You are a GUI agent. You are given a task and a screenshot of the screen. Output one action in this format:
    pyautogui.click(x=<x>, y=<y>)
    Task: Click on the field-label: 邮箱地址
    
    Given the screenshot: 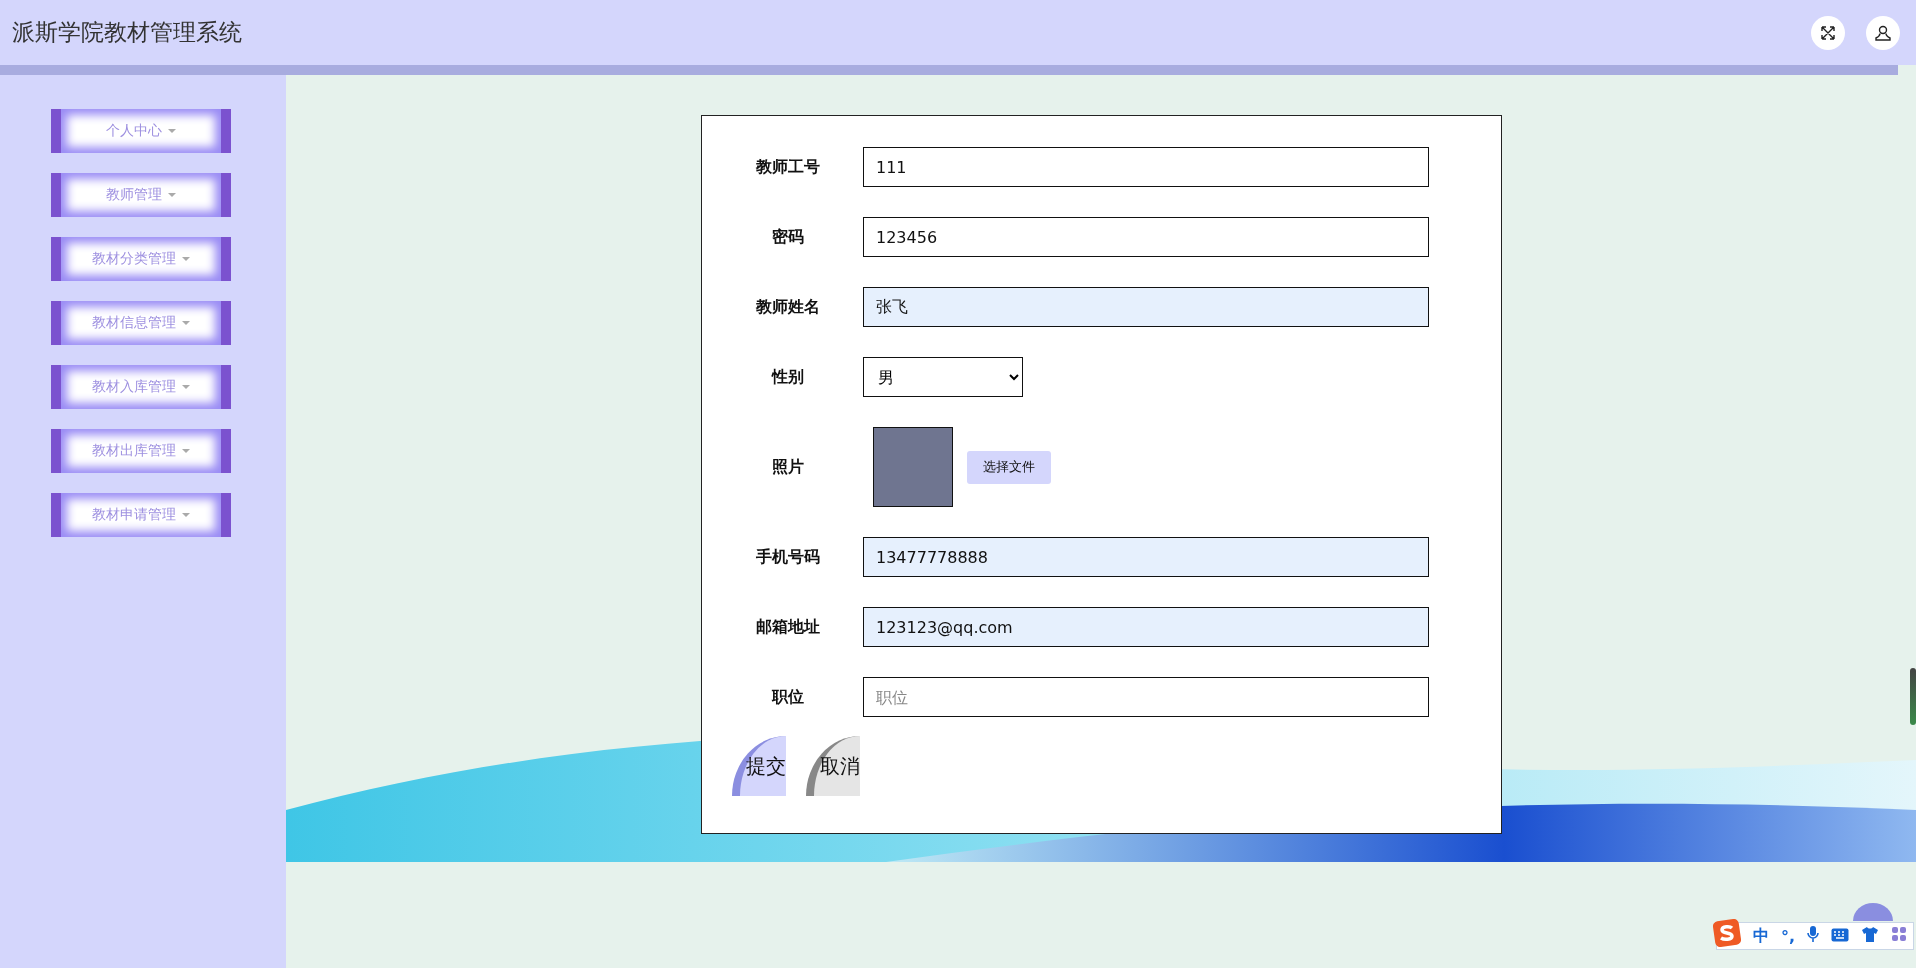 What is the action you would take?
    pyautogui.click(x=788, y=627)
    